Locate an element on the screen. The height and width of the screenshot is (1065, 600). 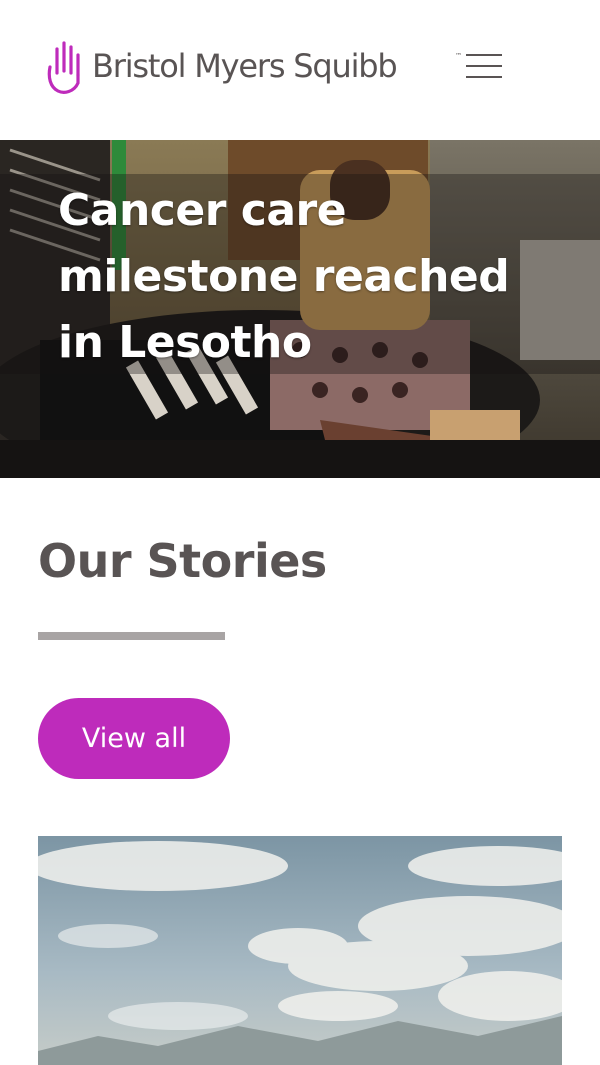
view-all-button: View all is located at coordinates (134, 738).